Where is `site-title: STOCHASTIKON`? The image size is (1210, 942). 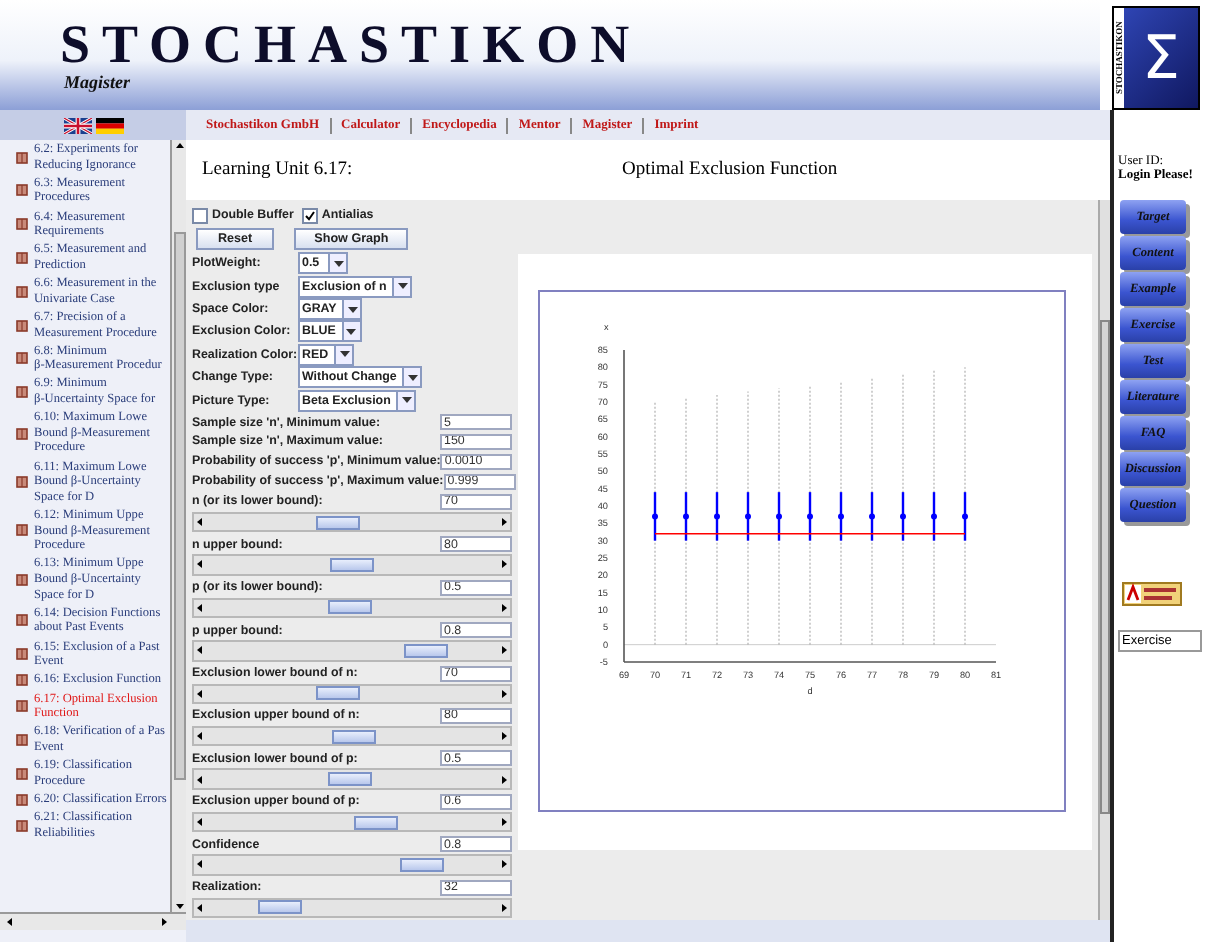 site-title: STOCHASTIKON is located at coordinates (352, 44).